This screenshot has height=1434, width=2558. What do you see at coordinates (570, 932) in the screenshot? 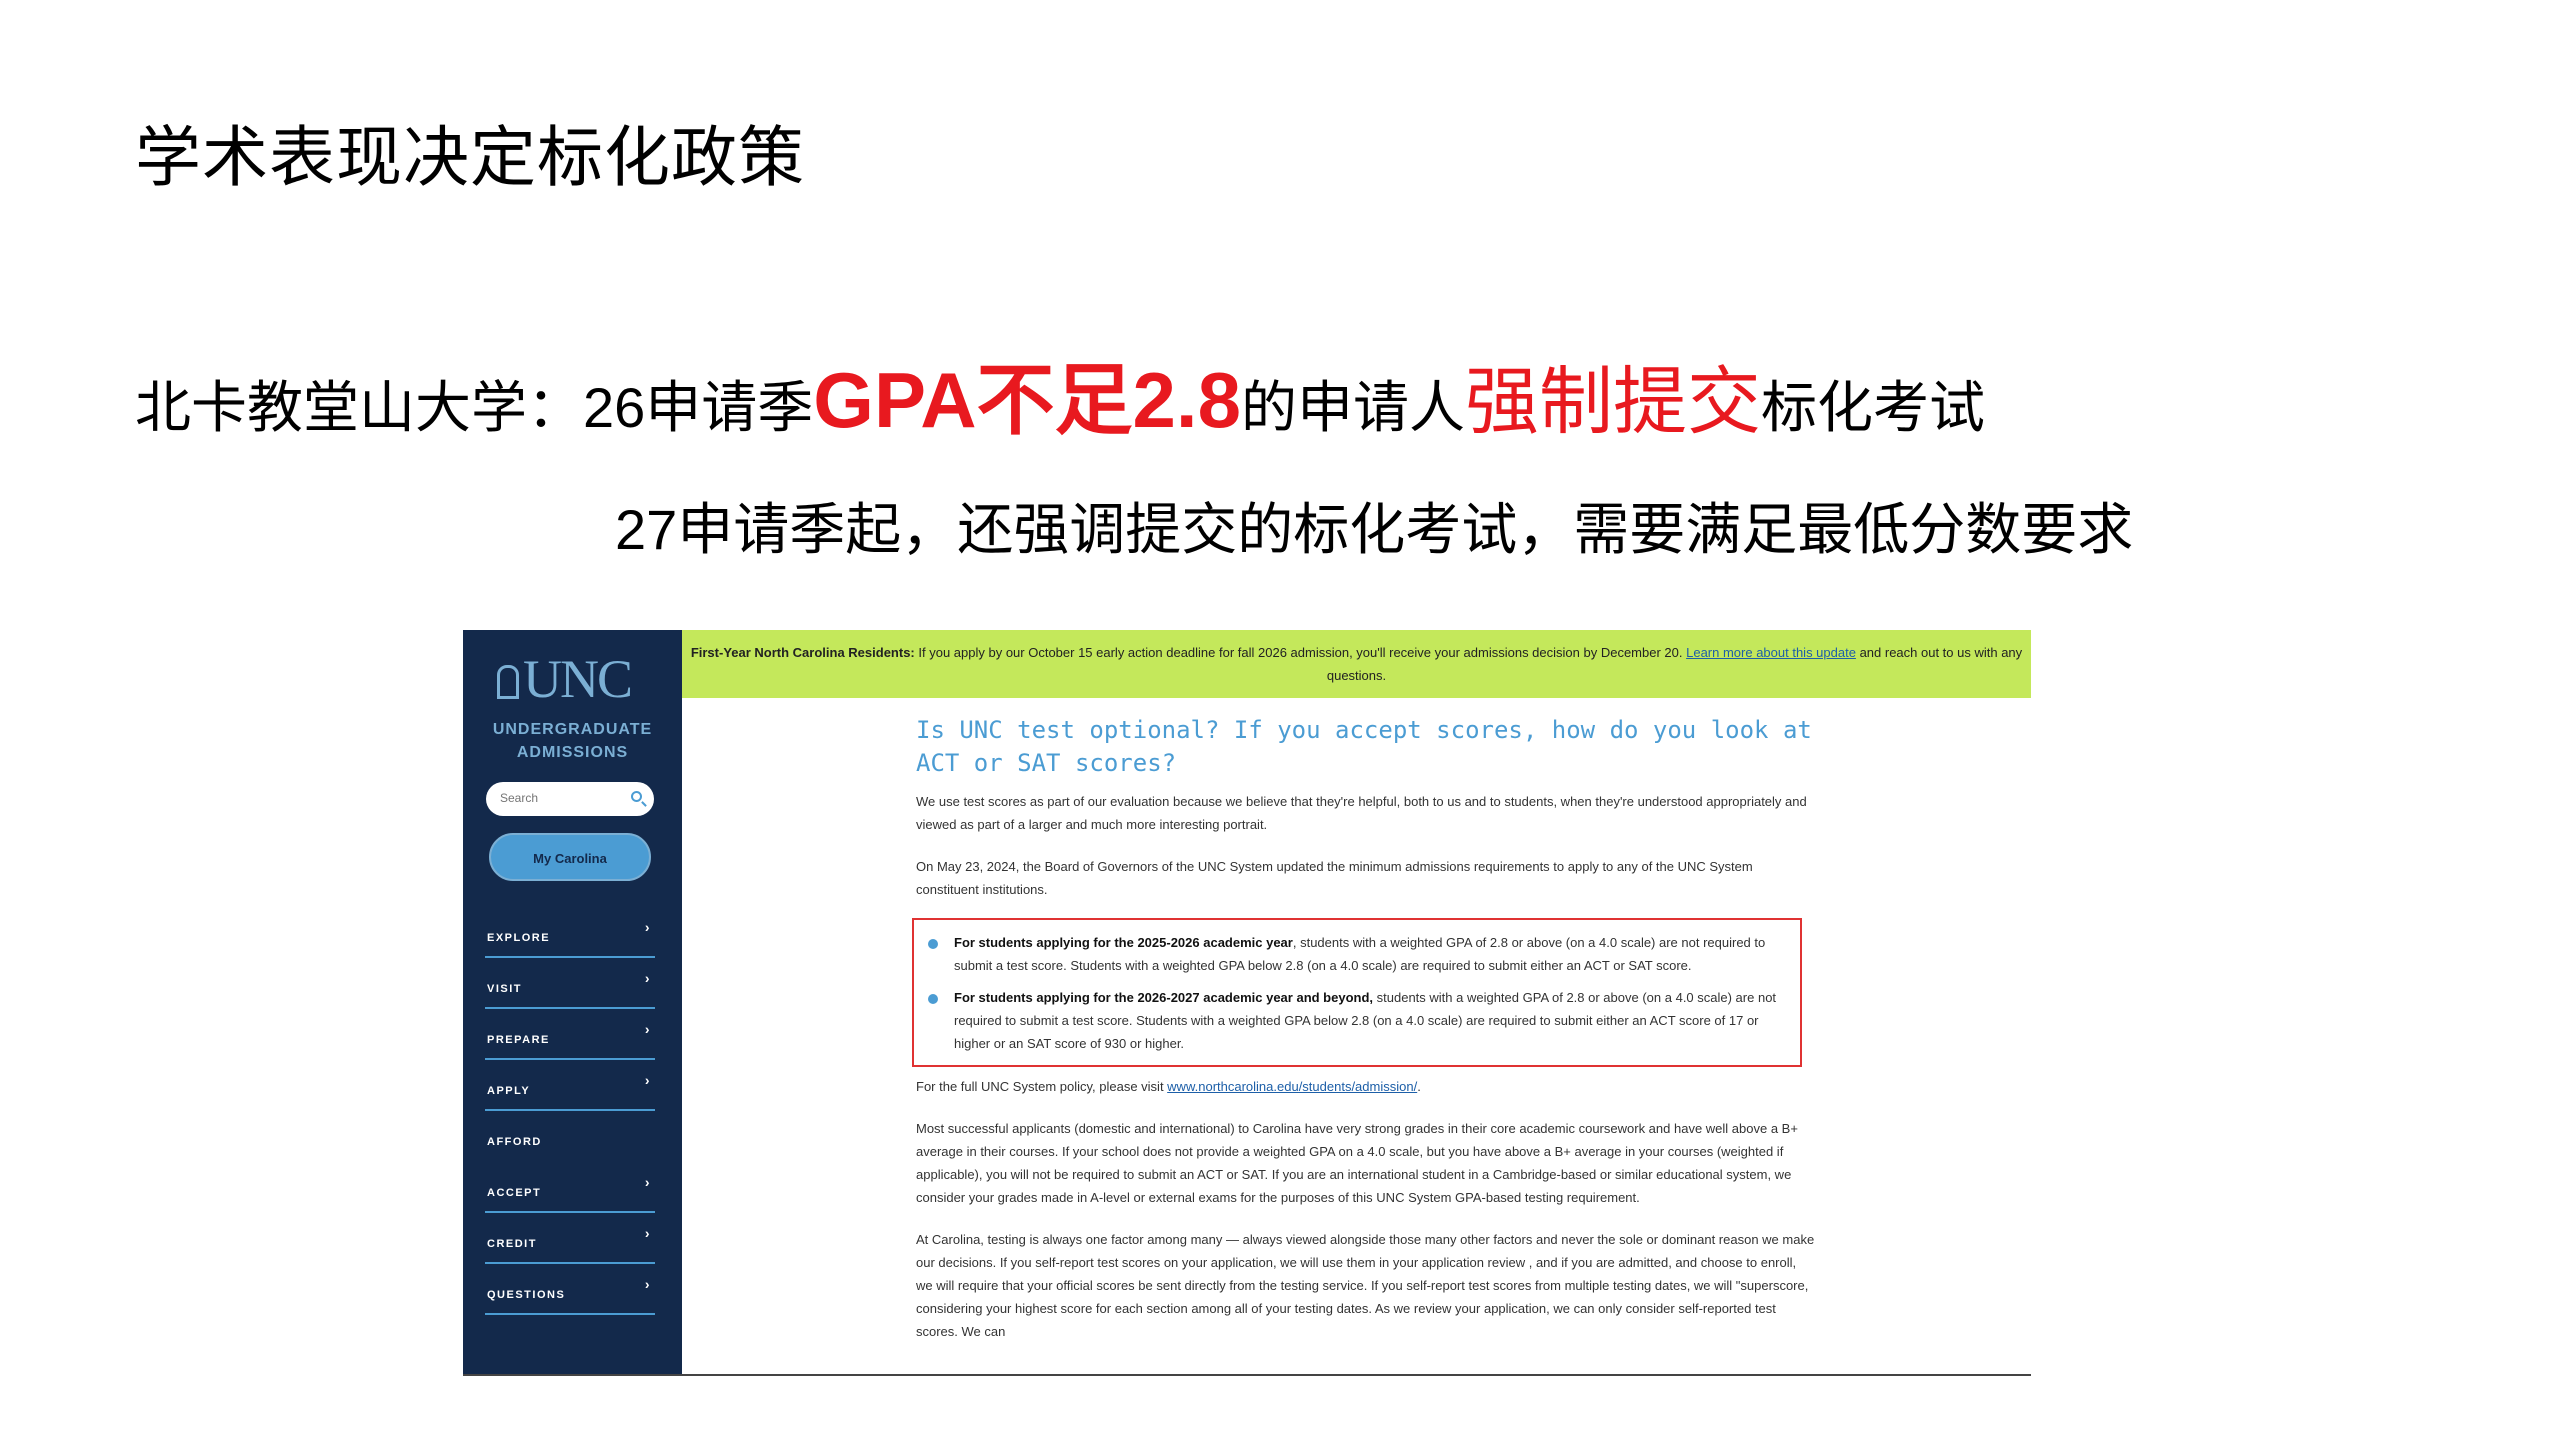
I see `sidebar-item-explore: EXPLORE ›` at bounding box center [570, 932].